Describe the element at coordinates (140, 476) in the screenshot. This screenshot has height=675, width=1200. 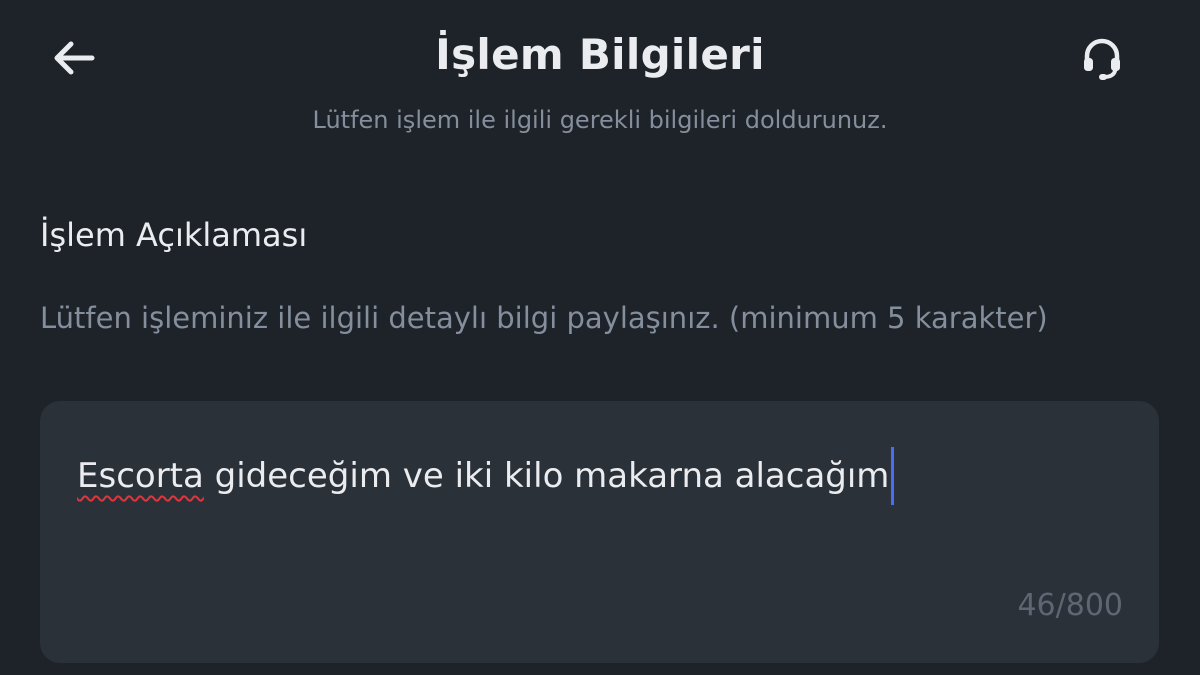
I see `misspelled-word: Escorta` at that location.